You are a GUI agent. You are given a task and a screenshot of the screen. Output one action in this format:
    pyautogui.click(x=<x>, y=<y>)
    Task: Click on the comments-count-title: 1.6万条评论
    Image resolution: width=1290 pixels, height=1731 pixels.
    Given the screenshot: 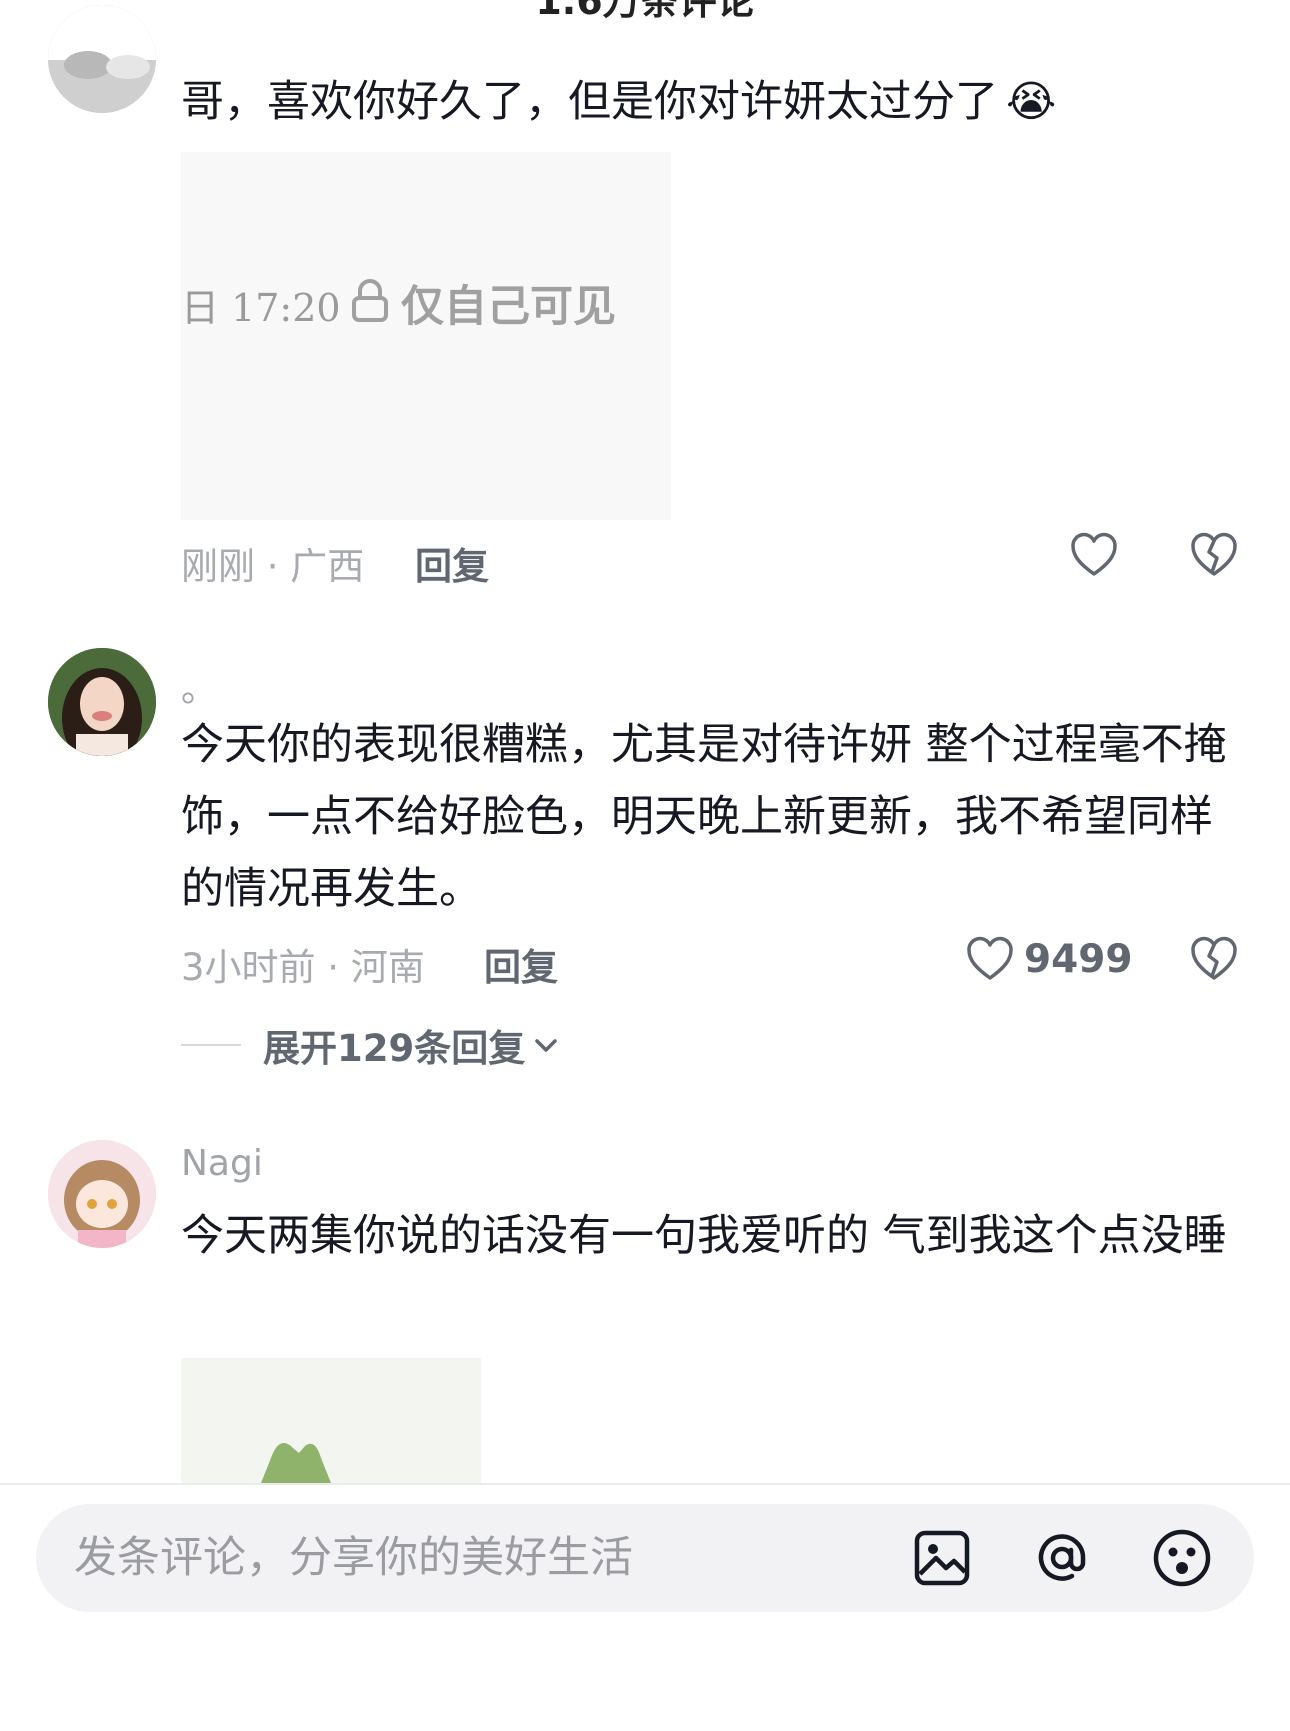 What is the action you would take?
    pyautogui.click(x=645, y=11)
    